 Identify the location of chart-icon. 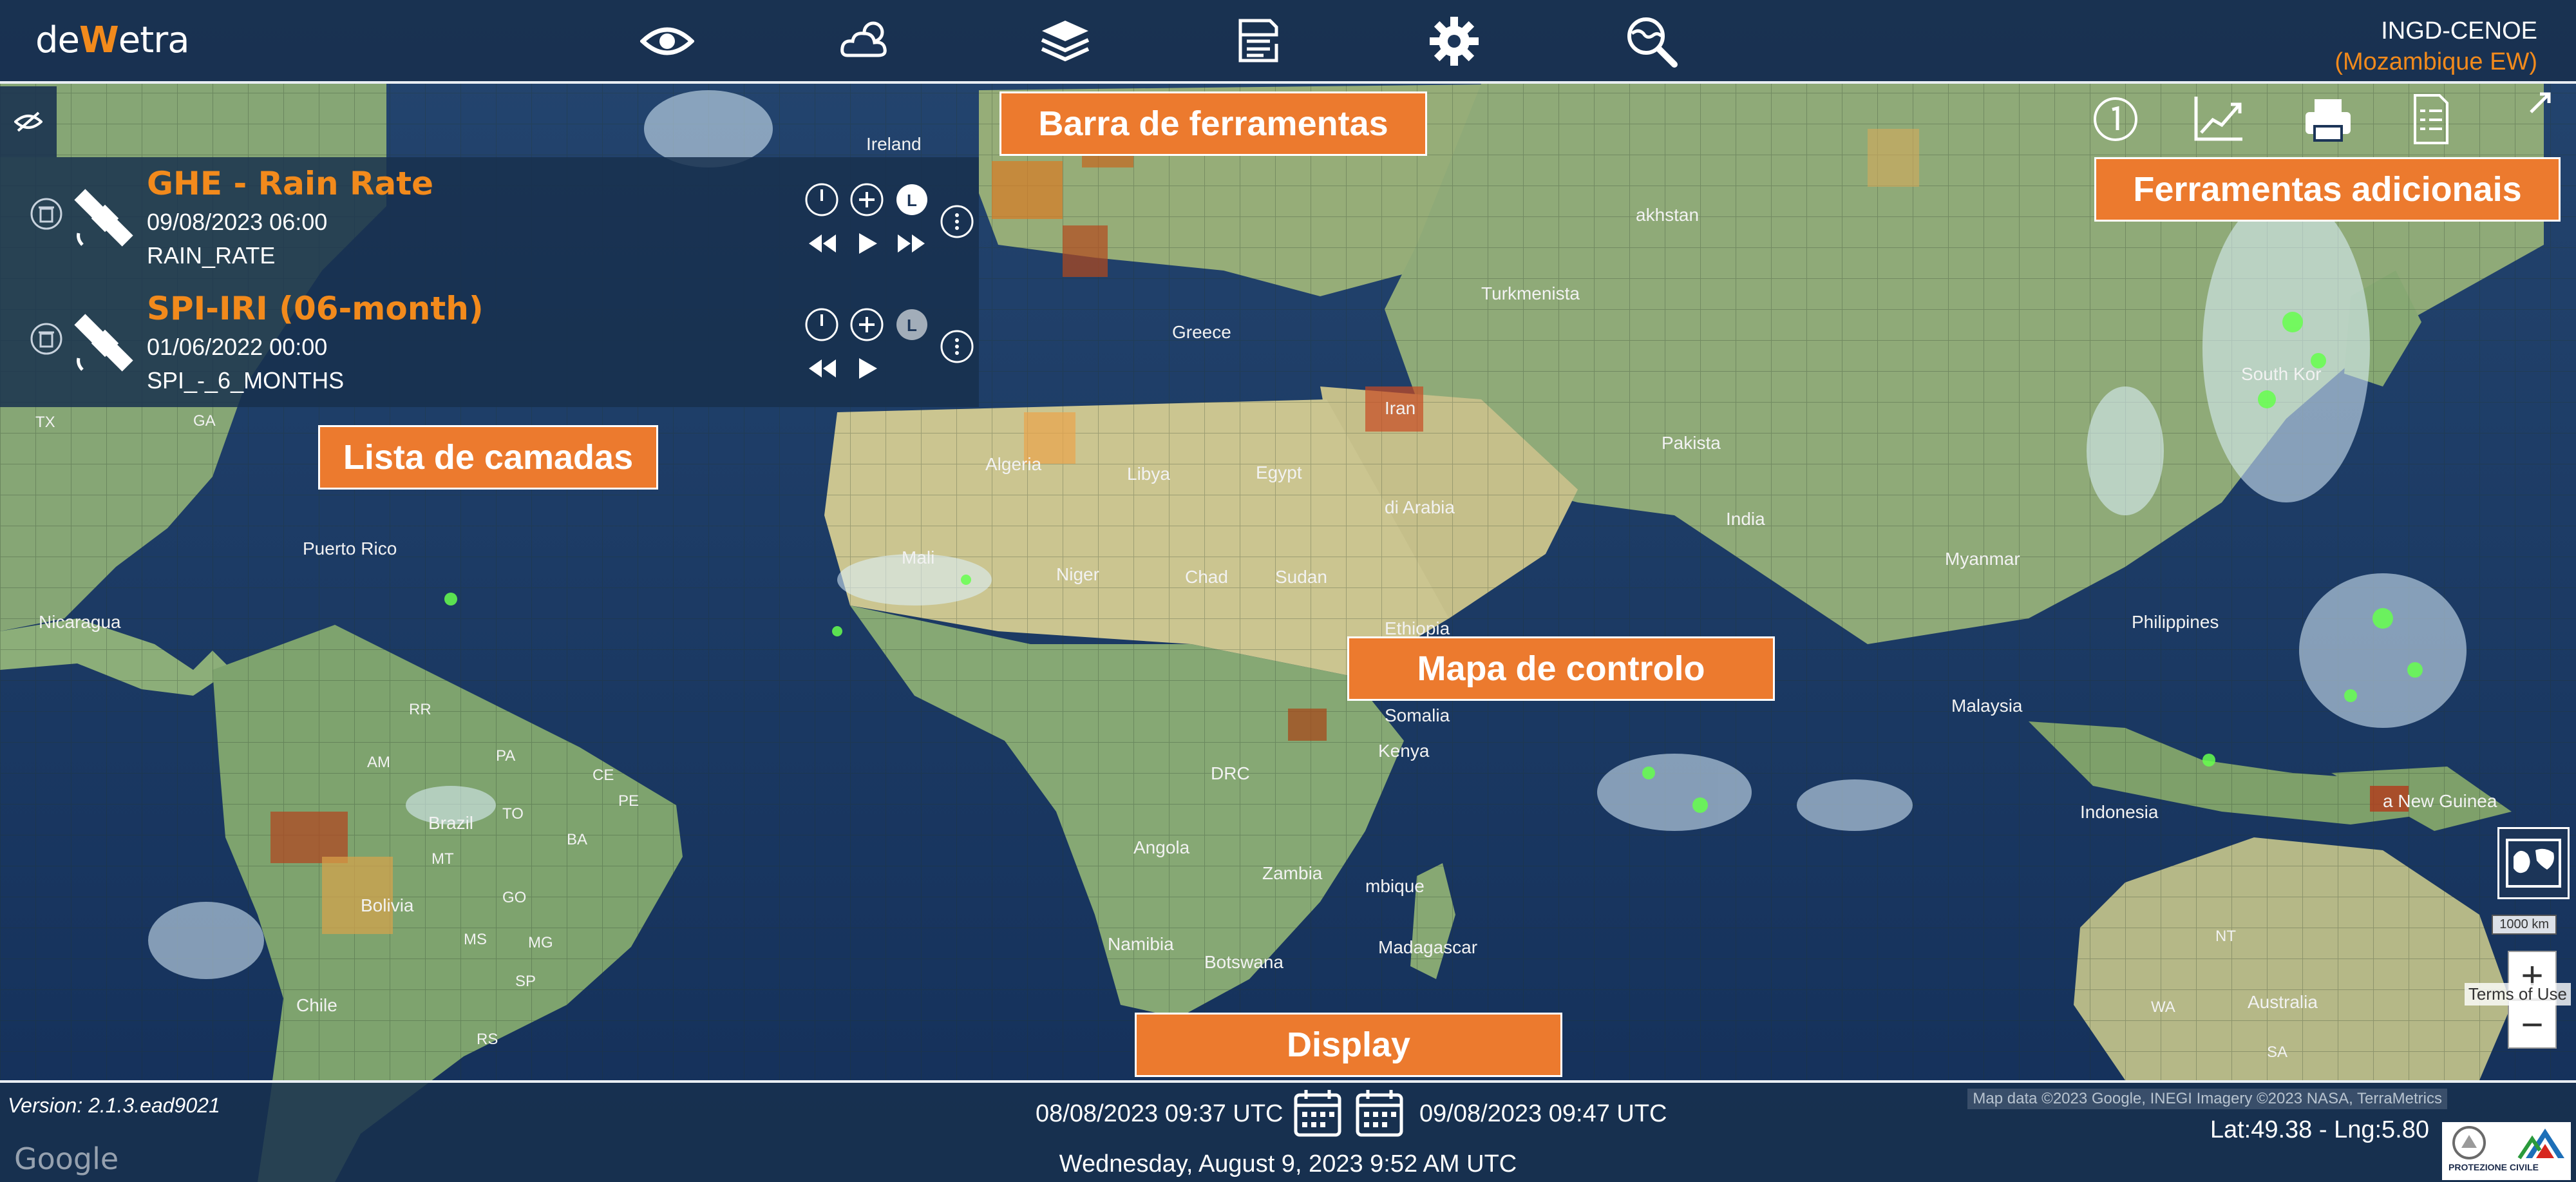
(2219, 119).